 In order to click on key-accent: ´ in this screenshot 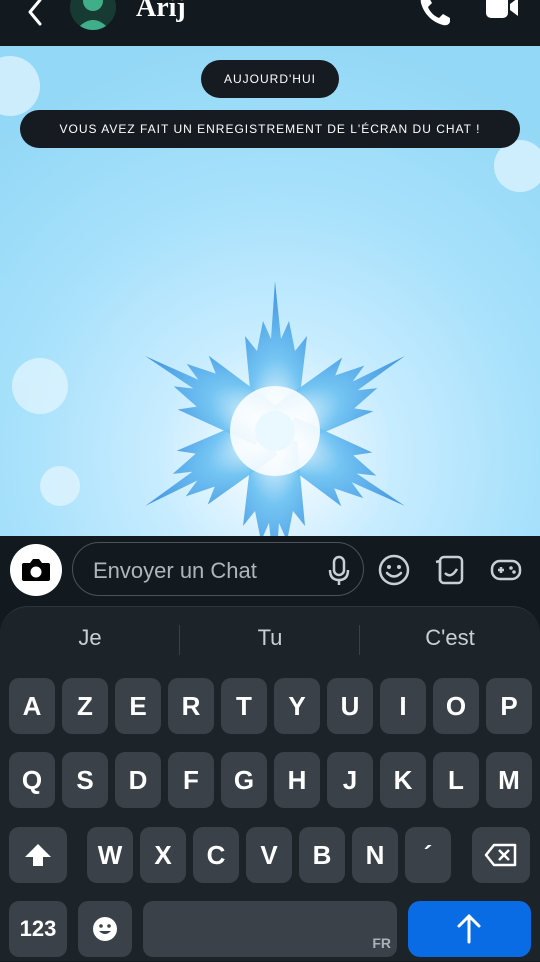, I will do `click(428, 855)`.